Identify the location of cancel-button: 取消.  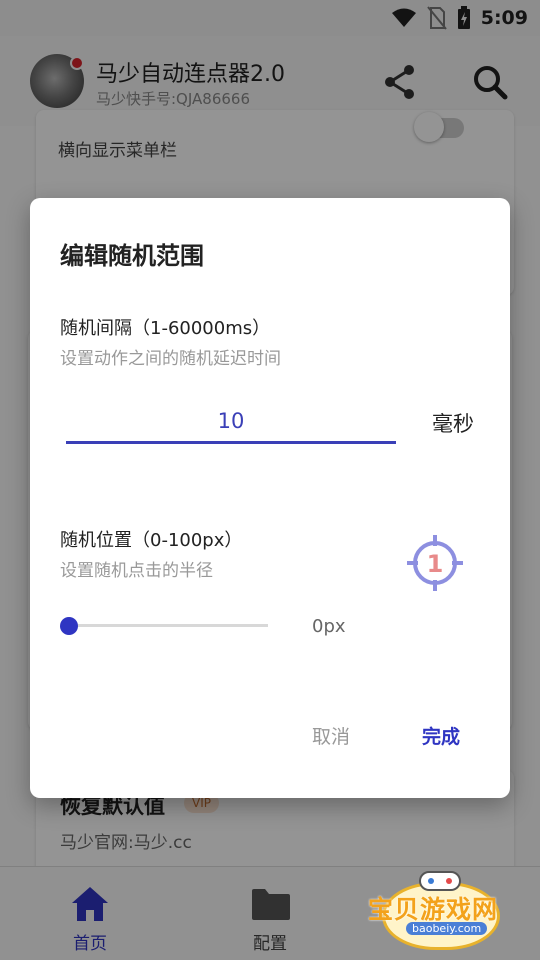
(331, 735).